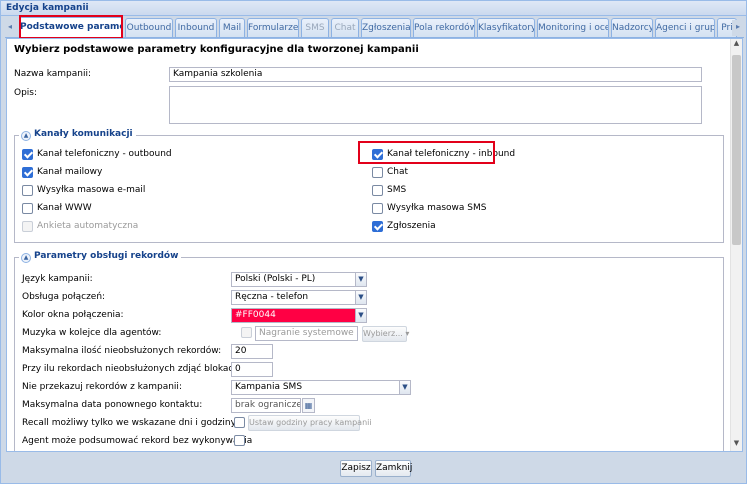 The image size is (747, 484). What do you see at coordinates (736, 45) in the screenshot?
I see `scroll-up-icon: ▲` at bounding box center [736, 45].